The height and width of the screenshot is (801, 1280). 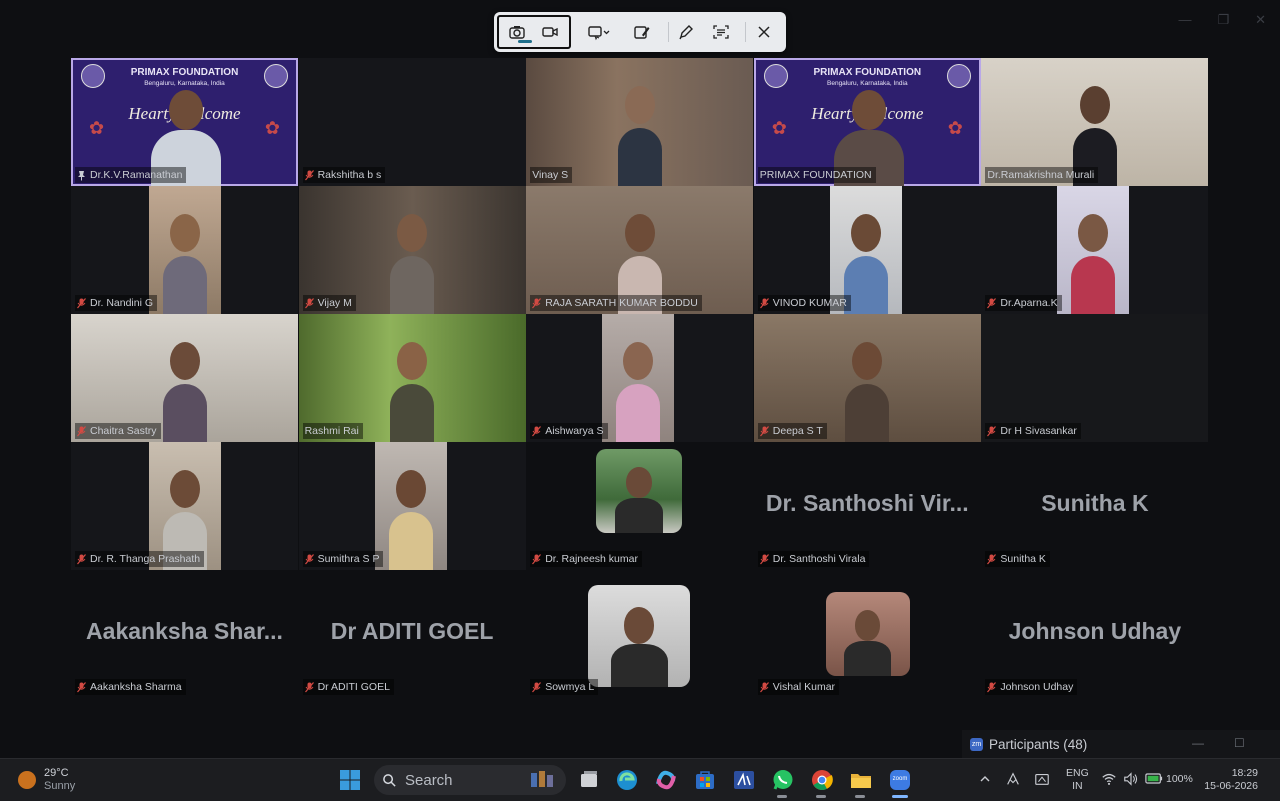 I want to click on file-explorer-dark-icon, so click(x=589, y=779).